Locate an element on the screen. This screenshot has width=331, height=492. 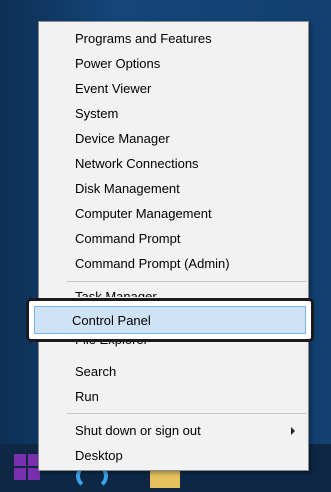
menu-item-computer-management: Computer Management is located at coordinates (190, 214).